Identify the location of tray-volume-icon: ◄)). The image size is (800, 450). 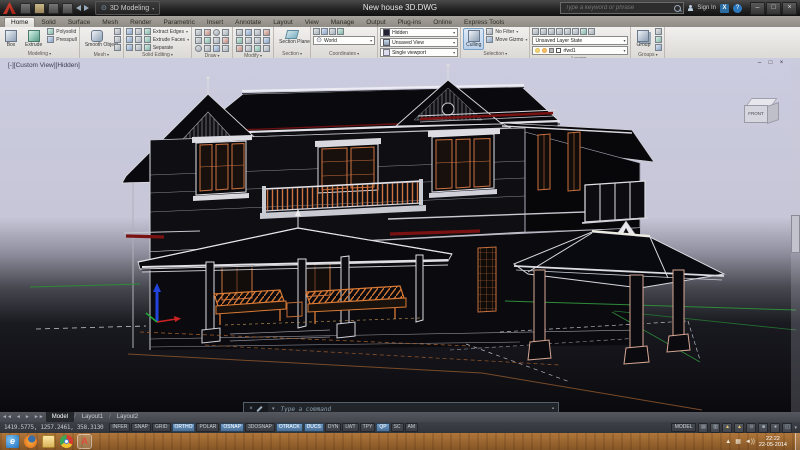
(750, 442).